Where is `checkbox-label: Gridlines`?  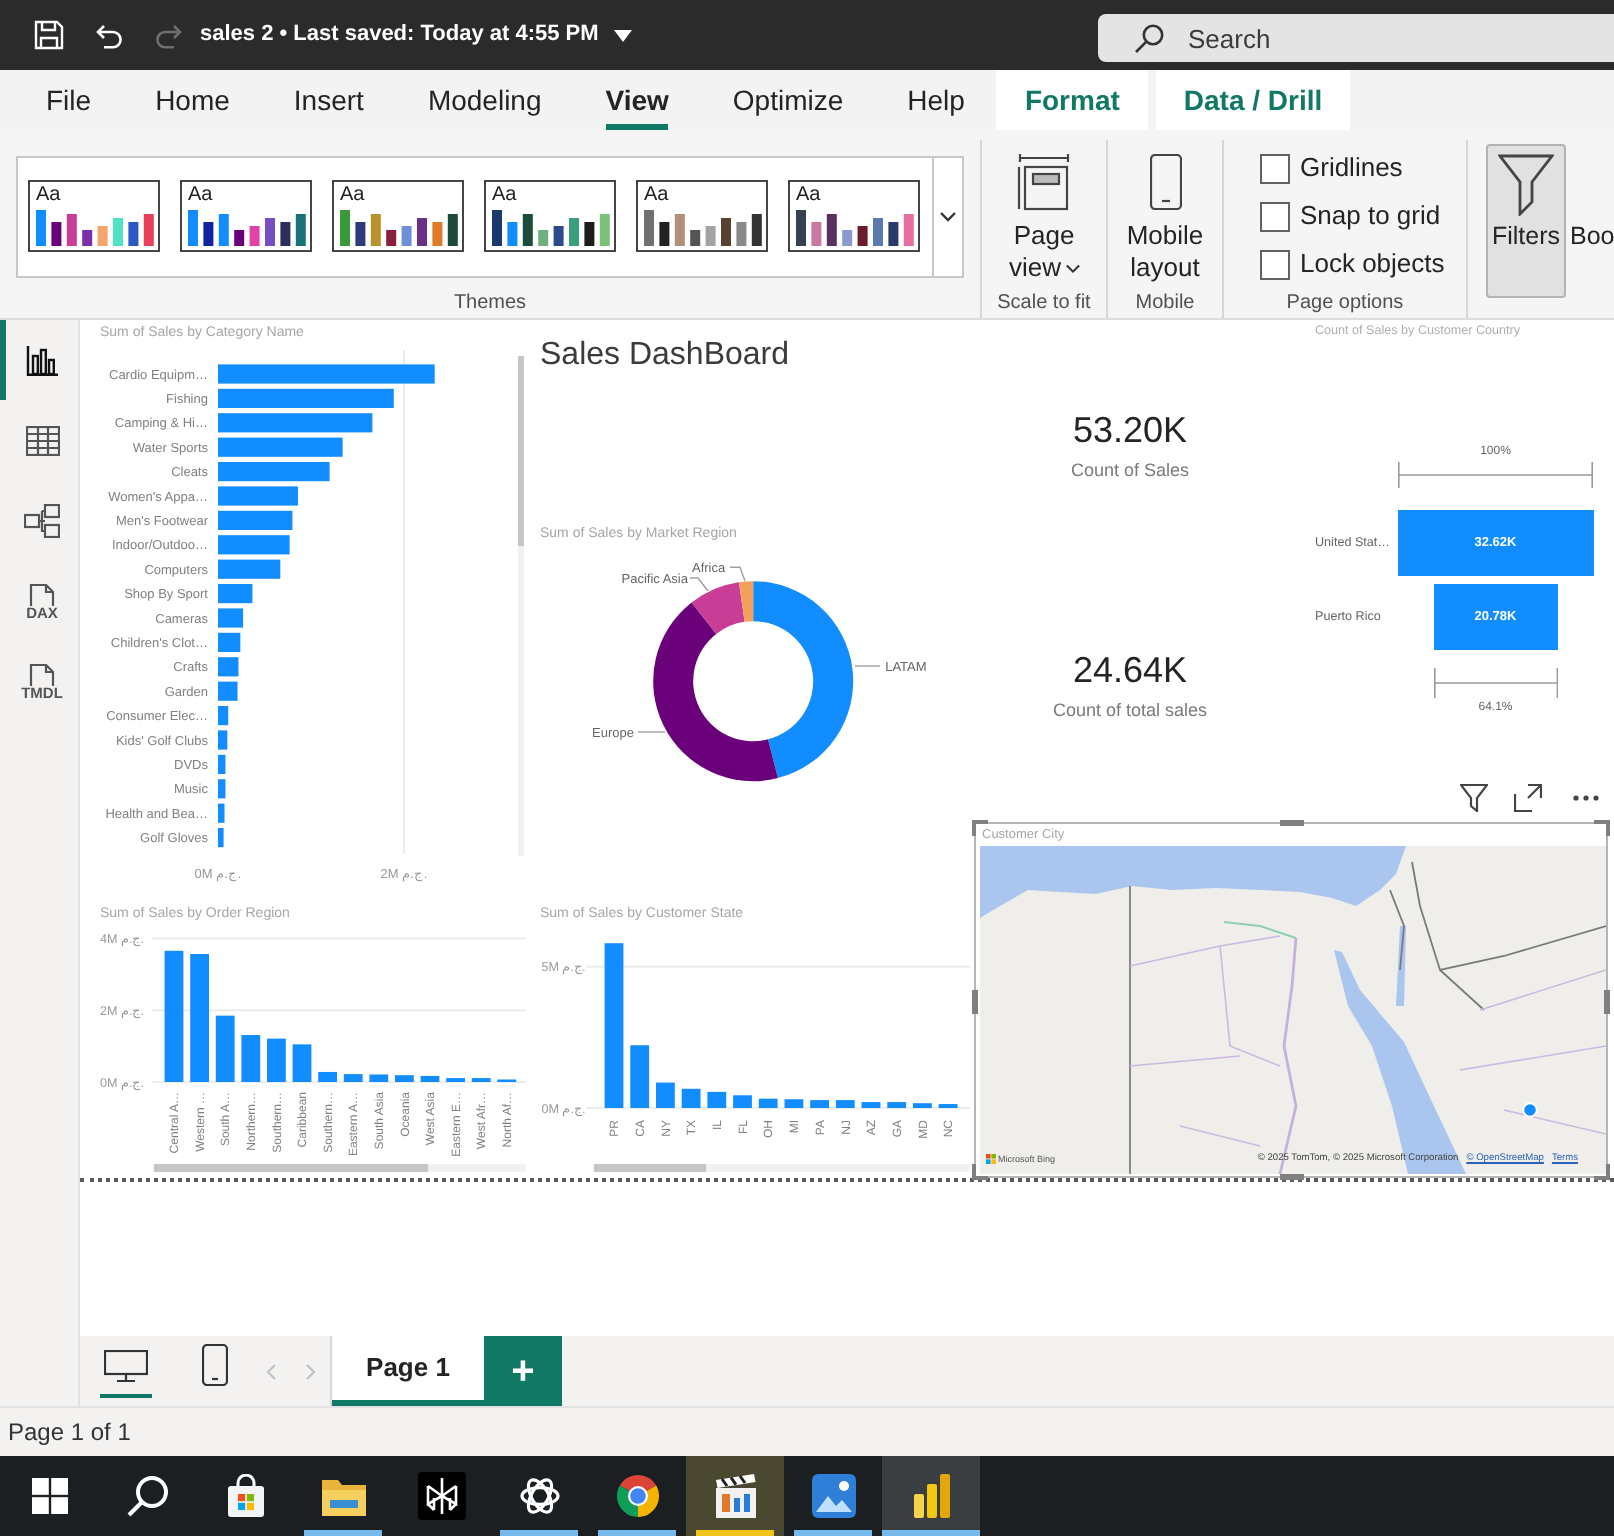 checkbox-label: Gridlines is located at coordinates (1351, 168).